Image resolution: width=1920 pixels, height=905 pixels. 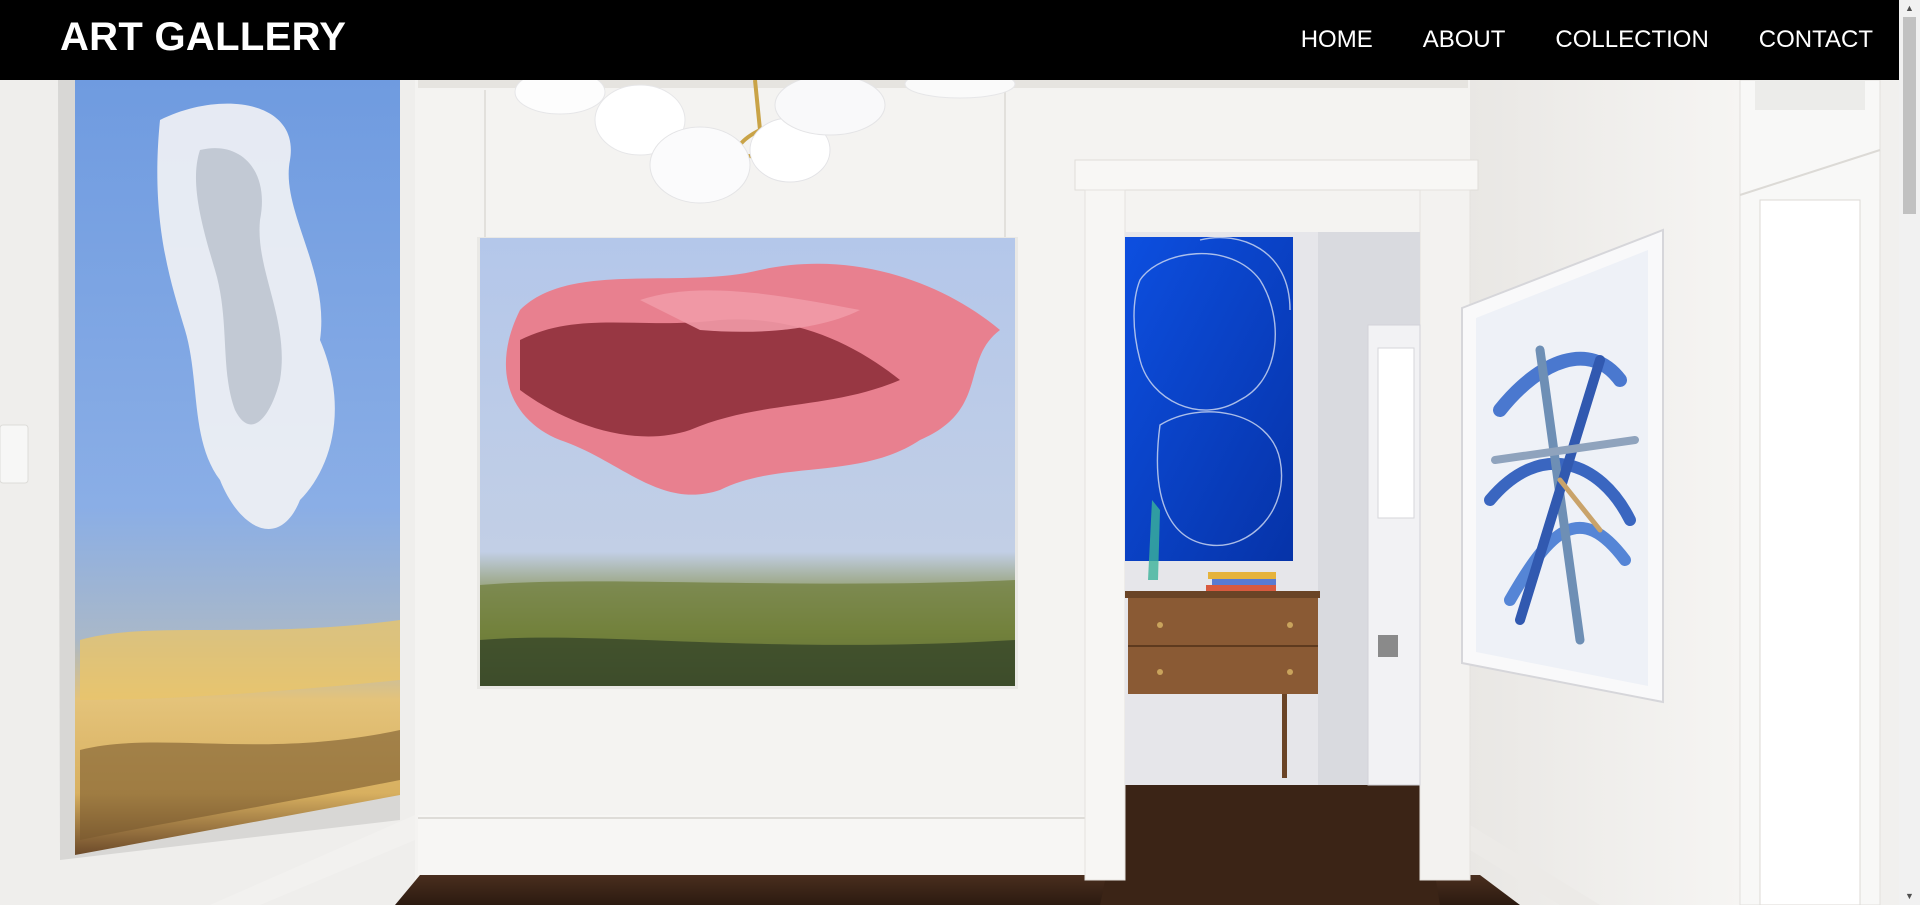 I want to click on scrollbar-thumb, so click(x=1909, y=115).